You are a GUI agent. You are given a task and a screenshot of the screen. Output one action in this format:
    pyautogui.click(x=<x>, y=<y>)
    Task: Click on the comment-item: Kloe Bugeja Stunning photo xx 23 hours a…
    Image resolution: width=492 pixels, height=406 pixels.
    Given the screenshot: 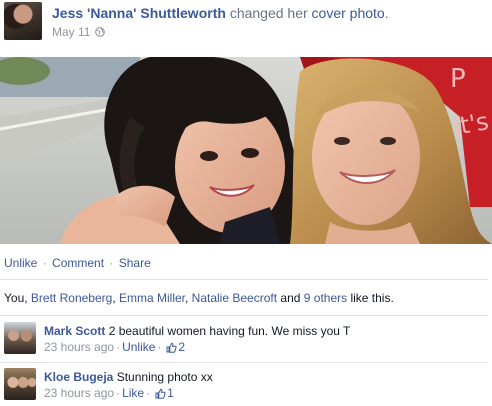 What is the action you would take?
    pyautogui.click(x=246, y=386)
    